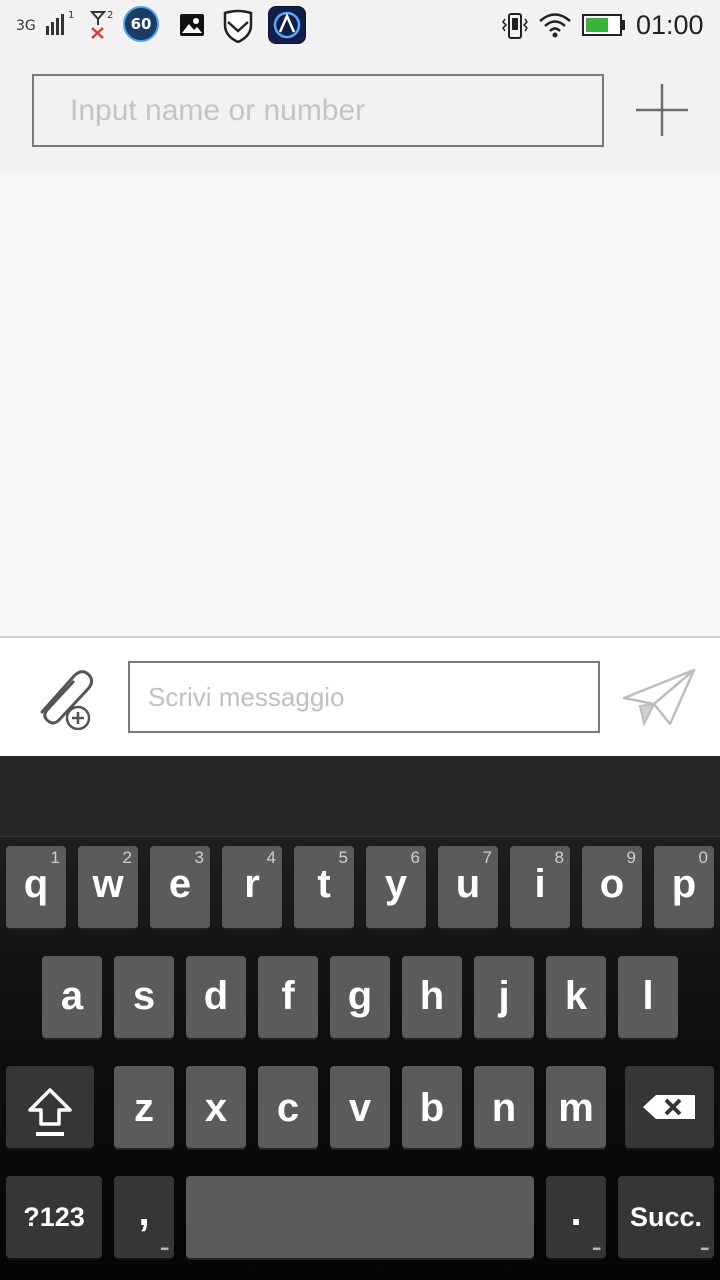  What do you see at coordinates (612, 887) in the screenshot?
I see `key-o: 9o` at bounding box center [612, 887].